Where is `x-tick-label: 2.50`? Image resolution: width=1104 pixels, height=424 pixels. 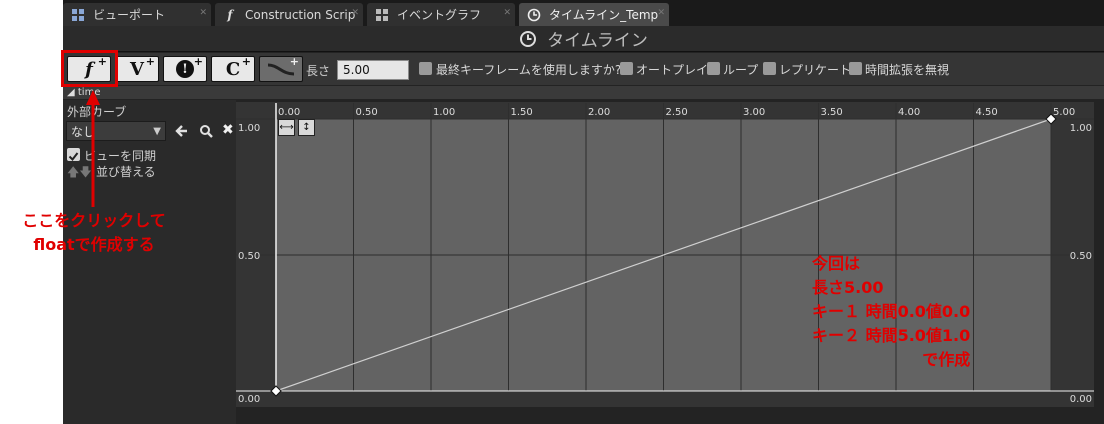
x-tick-label: 2.50 is located at coordinates (677, 112).